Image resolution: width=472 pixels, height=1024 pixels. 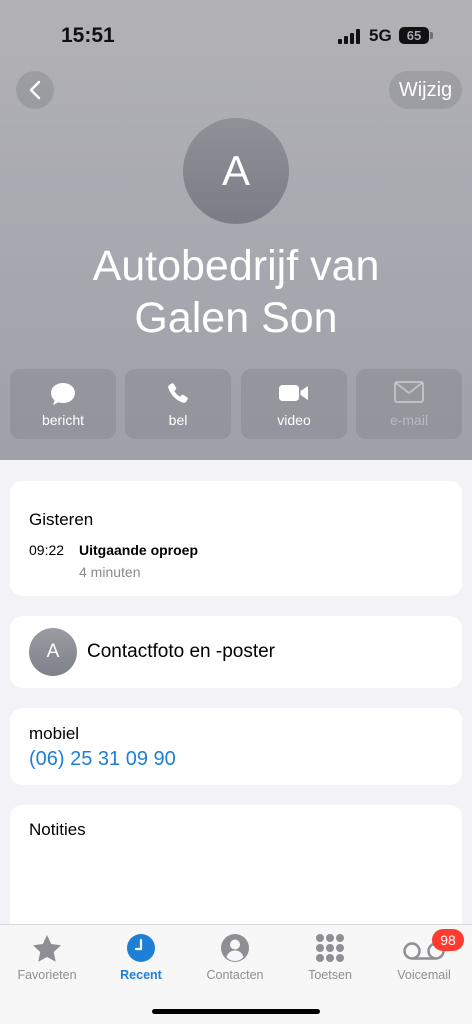 I want to click on keypad-icon, so click(x=330, y=948).